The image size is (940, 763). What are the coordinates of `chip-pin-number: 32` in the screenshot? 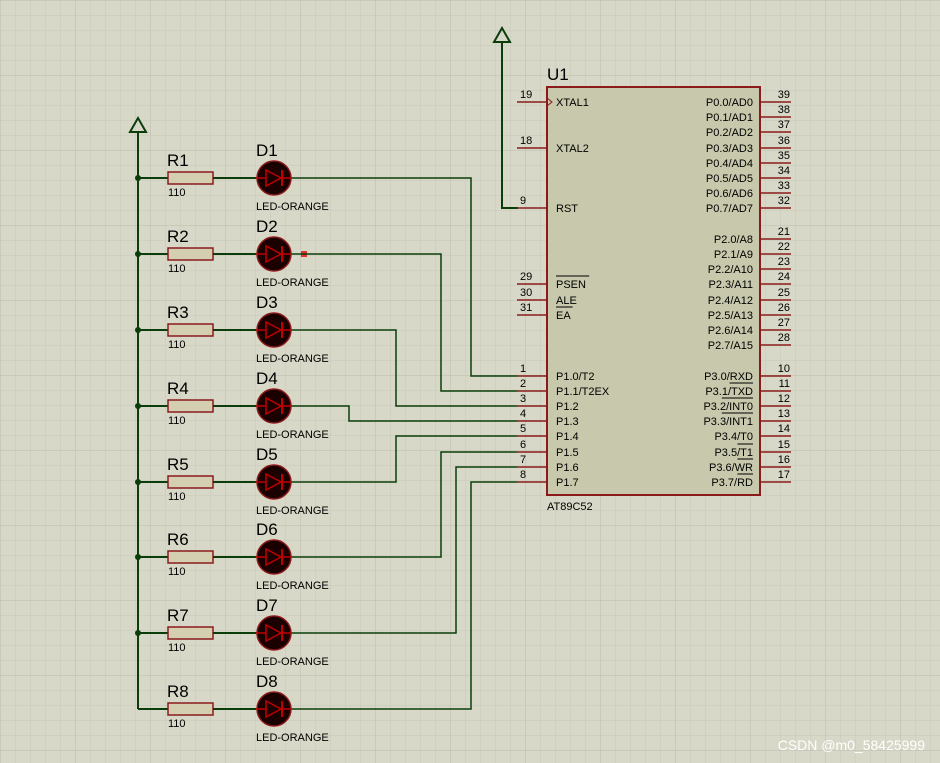 It's located at (784, 201).